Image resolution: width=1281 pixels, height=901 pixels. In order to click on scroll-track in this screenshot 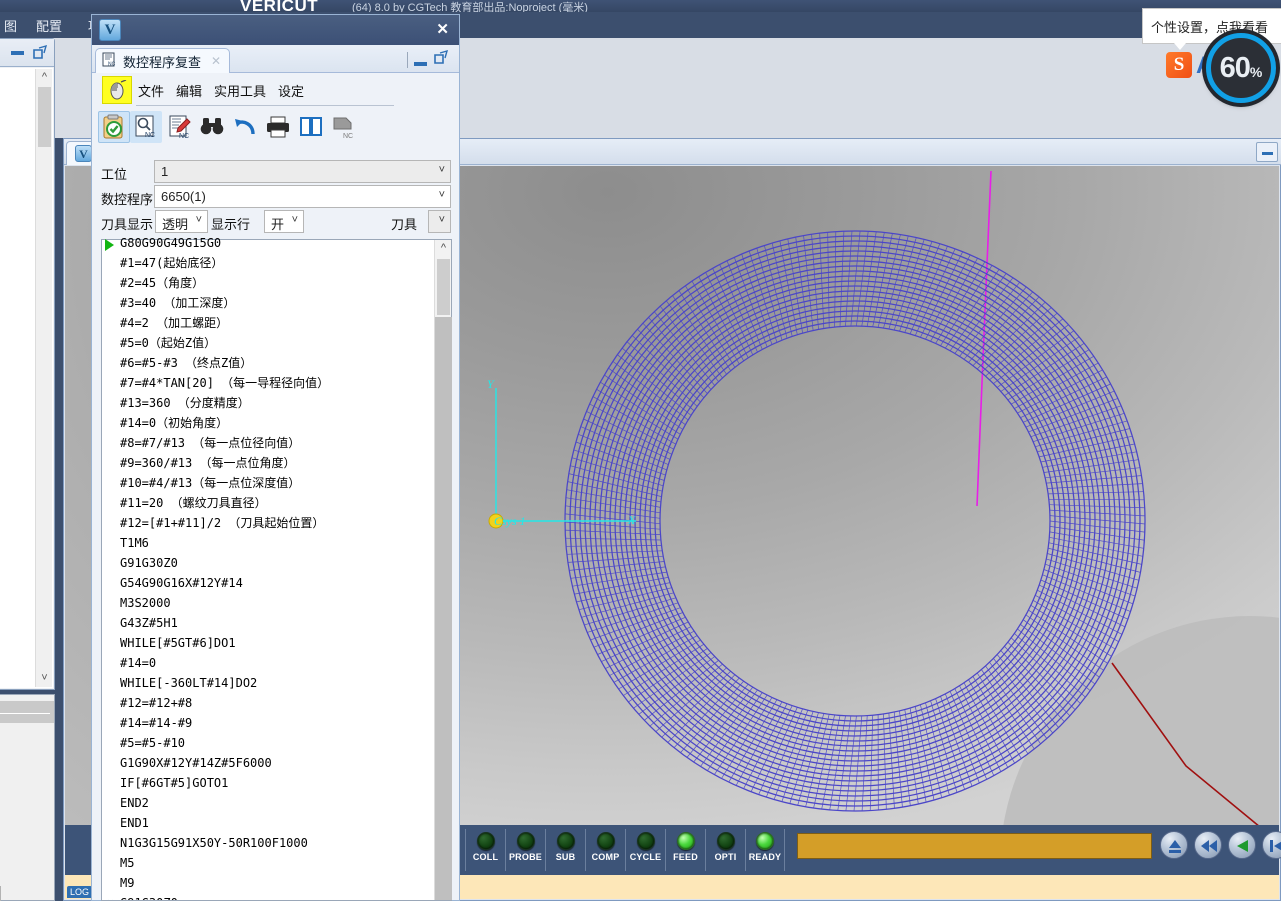, I will do `click(443, 608)`.